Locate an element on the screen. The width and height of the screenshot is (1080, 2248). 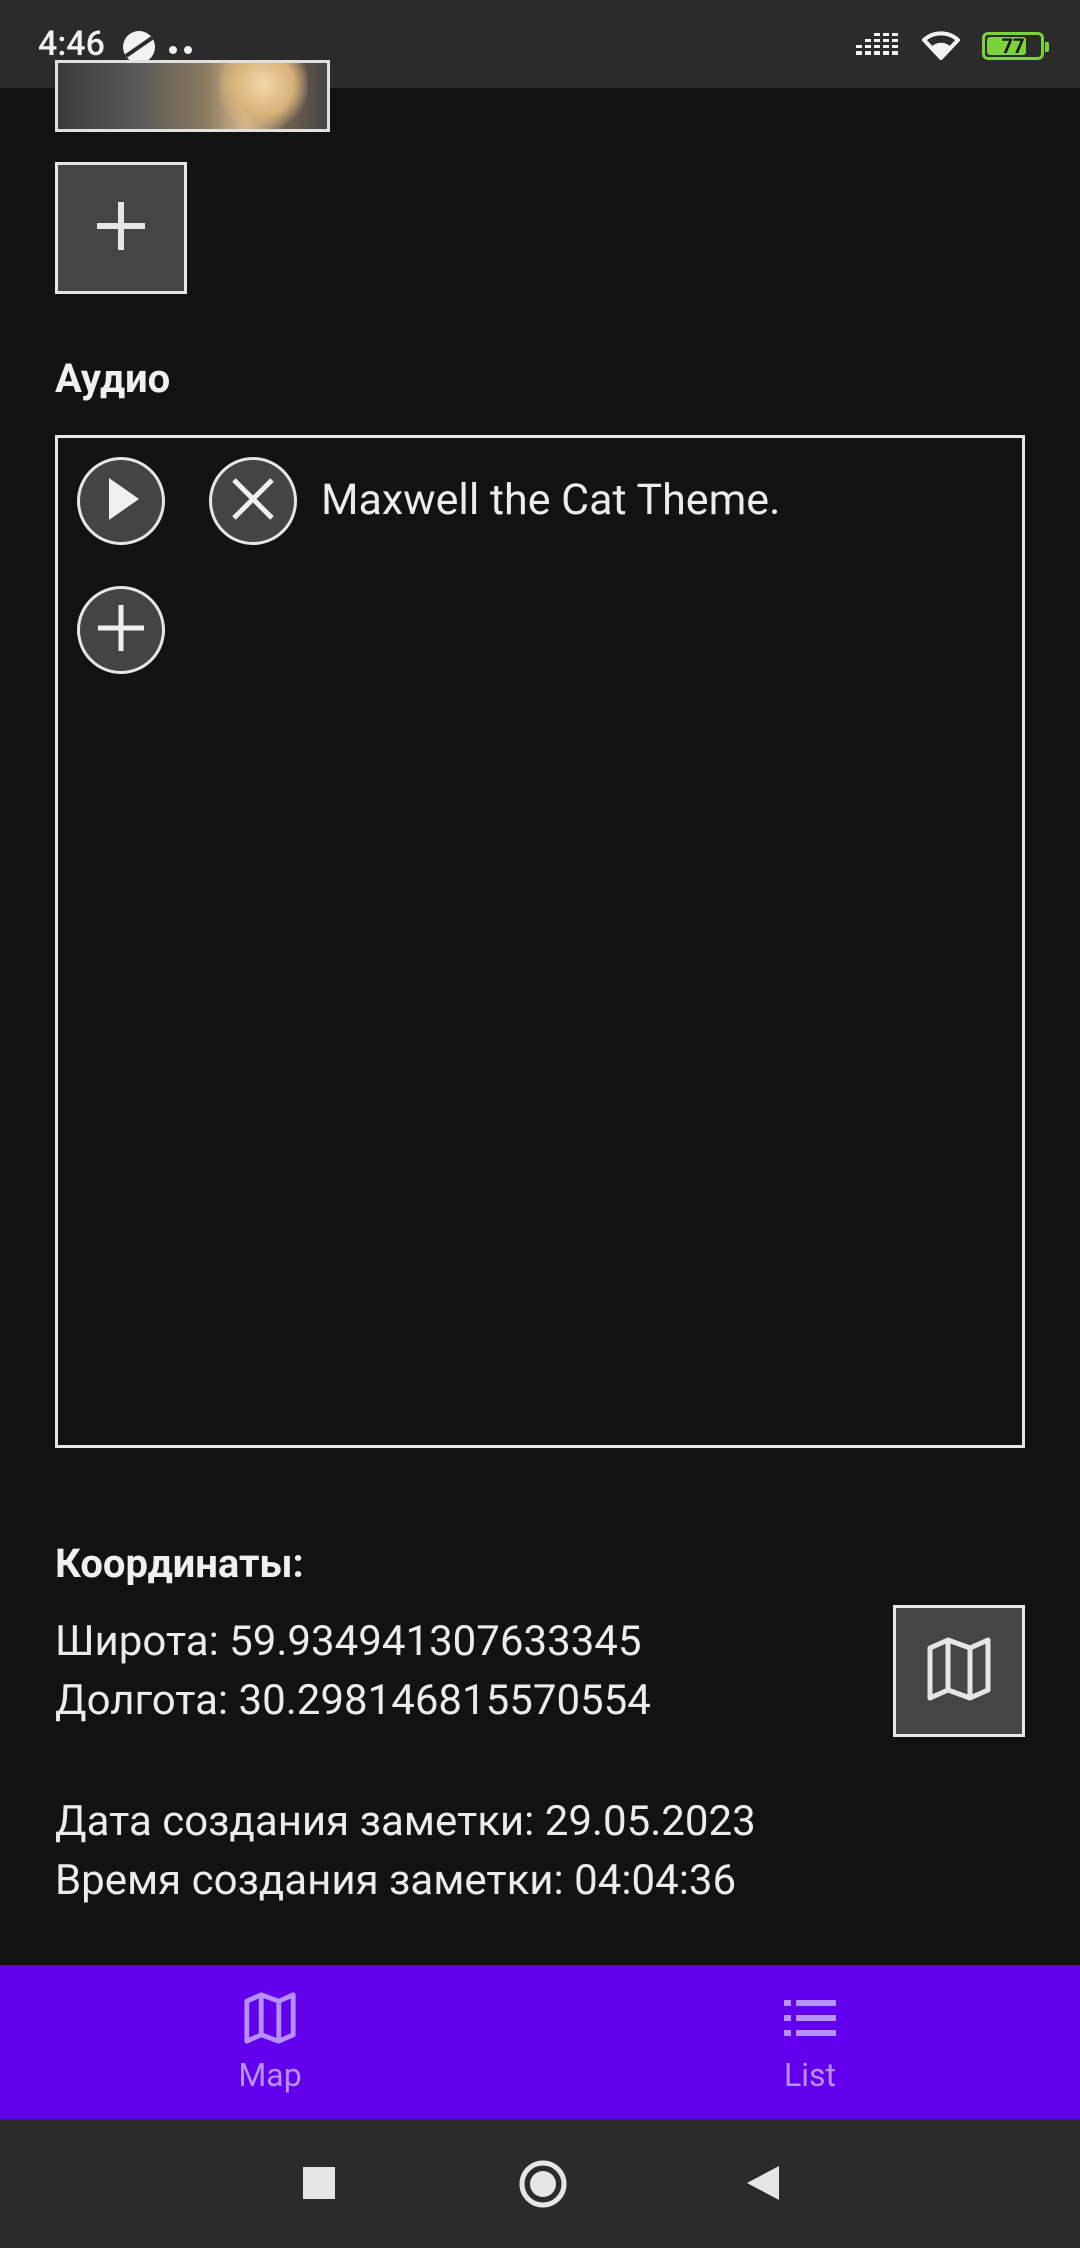
system-navigation-bar is located at coordinates (540, 2183).